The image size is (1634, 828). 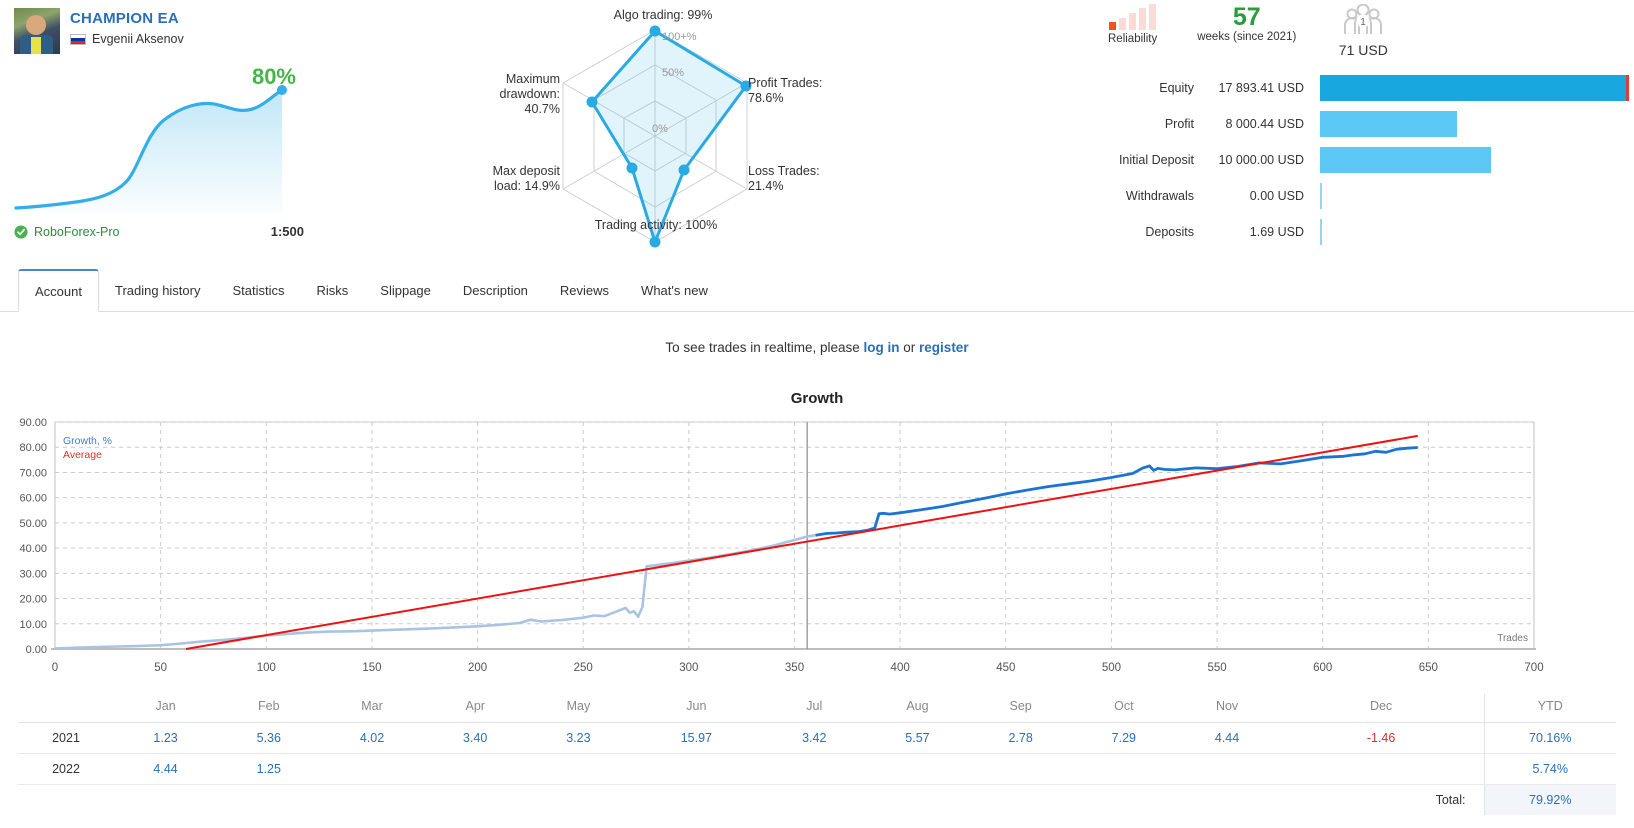 What do you see at coordinates (287, 231) in the screenshot?
I see `leverage-value: 1:500` at bounding box center [287, 231].